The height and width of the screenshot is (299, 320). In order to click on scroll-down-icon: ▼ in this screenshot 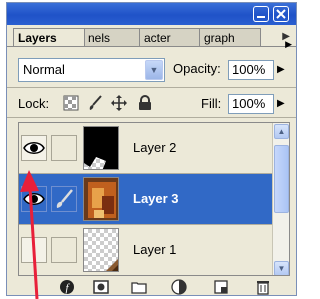, I will do `click(281, 268)`.